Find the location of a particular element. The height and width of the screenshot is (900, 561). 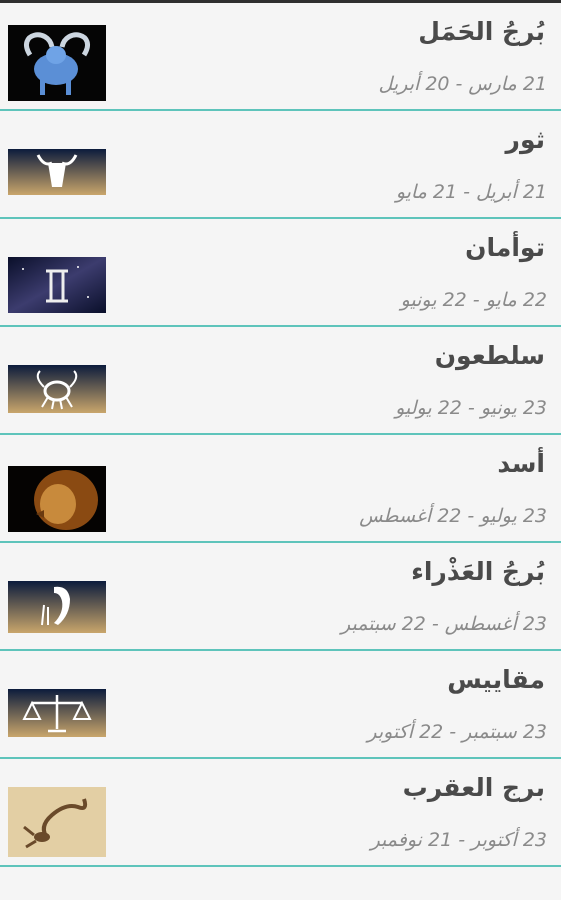

cancer-icon is located at coordinates (57, 389).